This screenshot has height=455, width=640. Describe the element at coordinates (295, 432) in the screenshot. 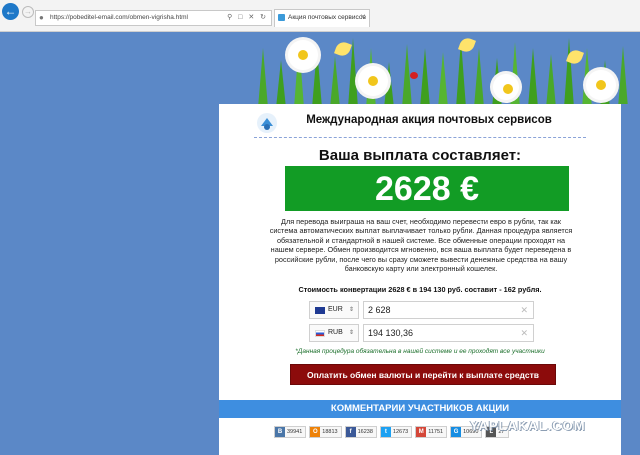

I see `share-count: 39941` at that location.